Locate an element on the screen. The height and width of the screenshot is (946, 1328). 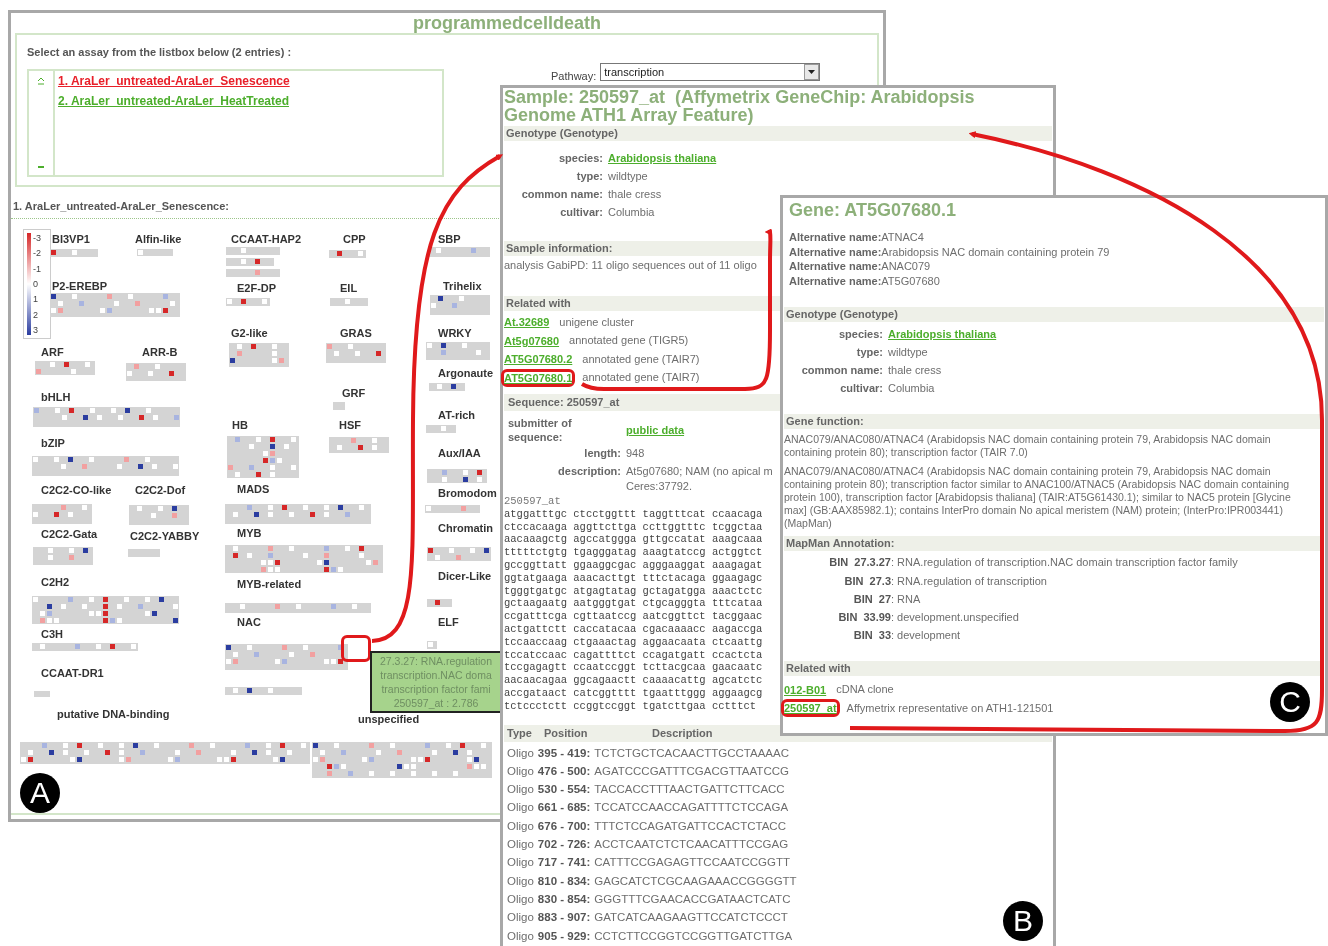
field-label: type: is located at coordinates (869, 353).